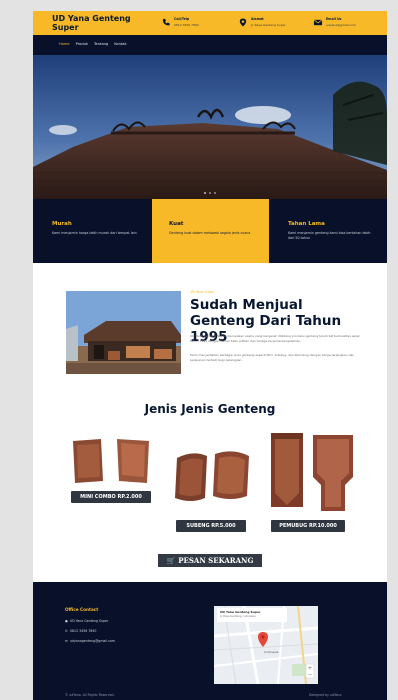 This screenshot has height=700, width=398. I want to click on office-phone-text: 0812 3456 7890, so click(83, 631).